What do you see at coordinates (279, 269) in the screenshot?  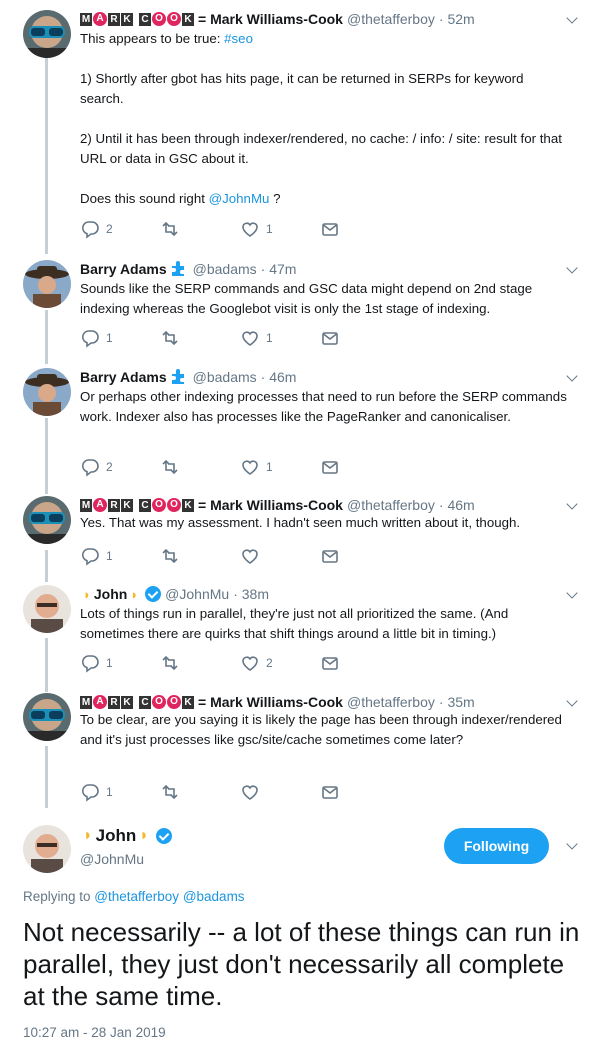 I see `tweet-time: · 47m` at bounding box center [279, 269].